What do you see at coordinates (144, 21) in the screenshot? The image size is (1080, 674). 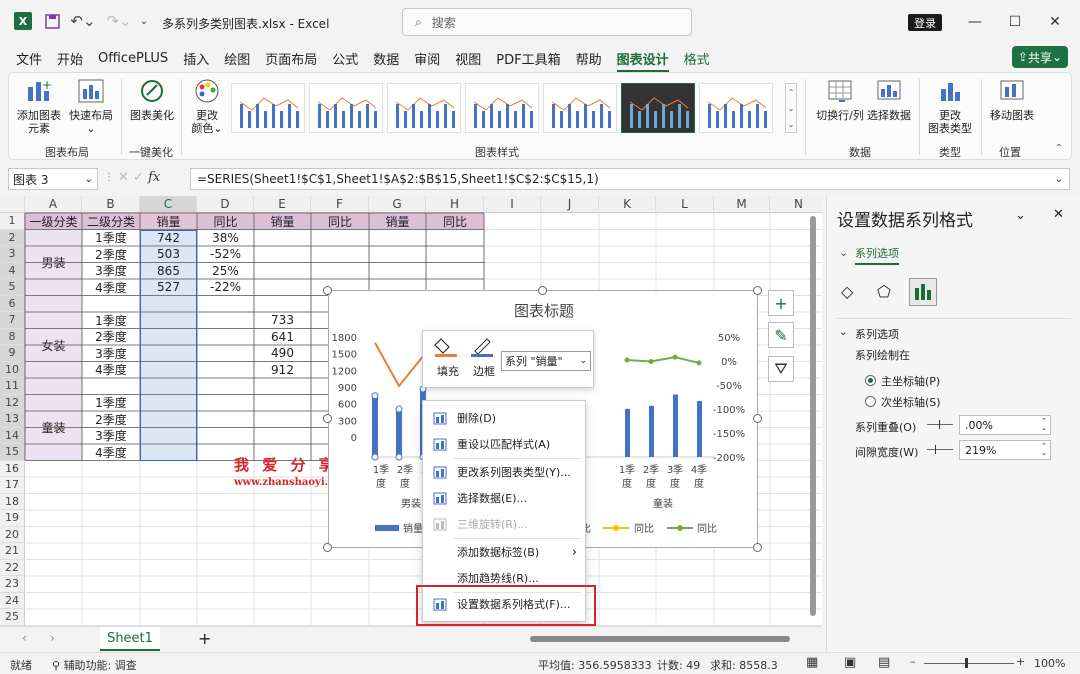 I see `customize-qat-icon: ⌄` at bounding box center [144, 21].